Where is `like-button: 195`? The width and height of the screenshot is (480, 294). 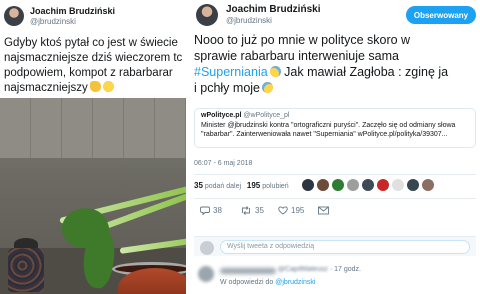 like-button: 195 is located at coordinates (291, 210).